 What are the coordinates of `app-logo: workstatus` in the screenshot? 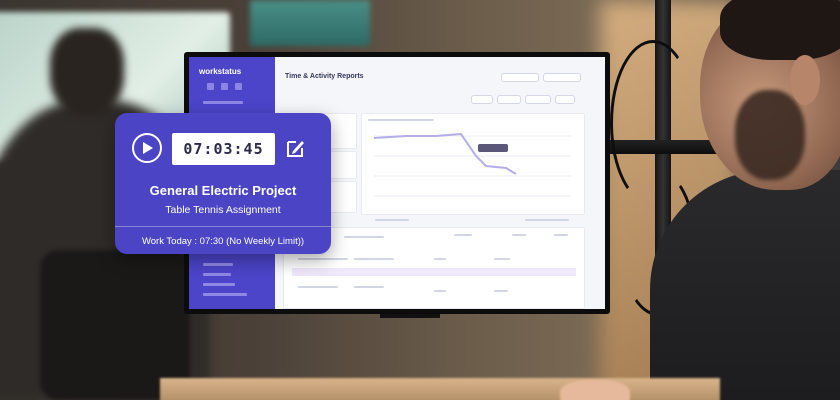 It's located at (220, 71).